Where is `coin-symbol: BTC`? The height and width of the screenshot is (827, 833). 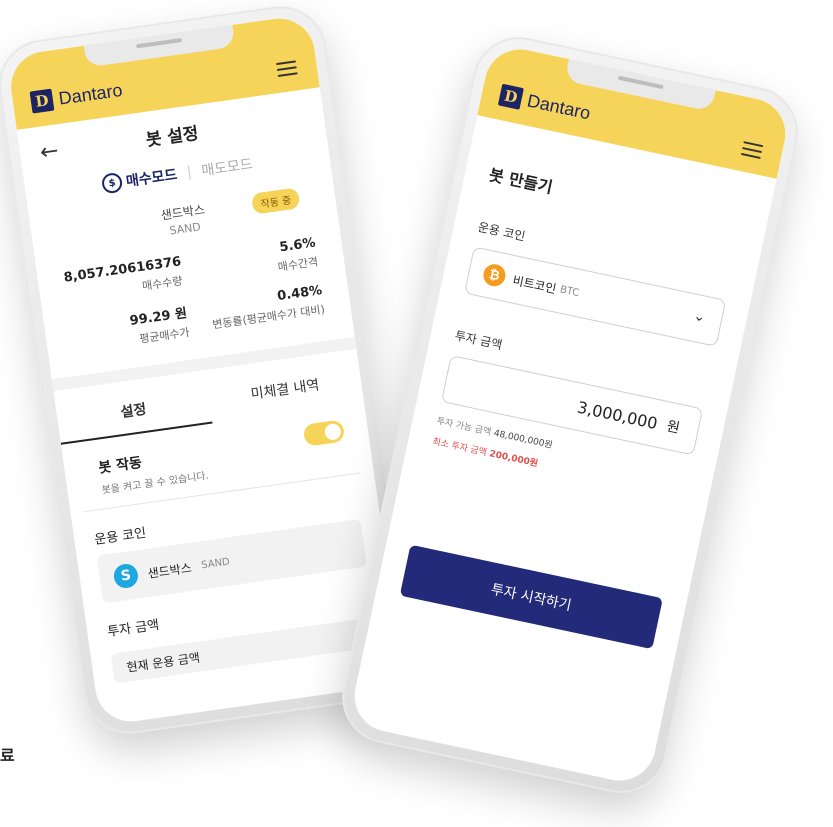 coin-symbol: BTC is located at coordinates (569, 291).